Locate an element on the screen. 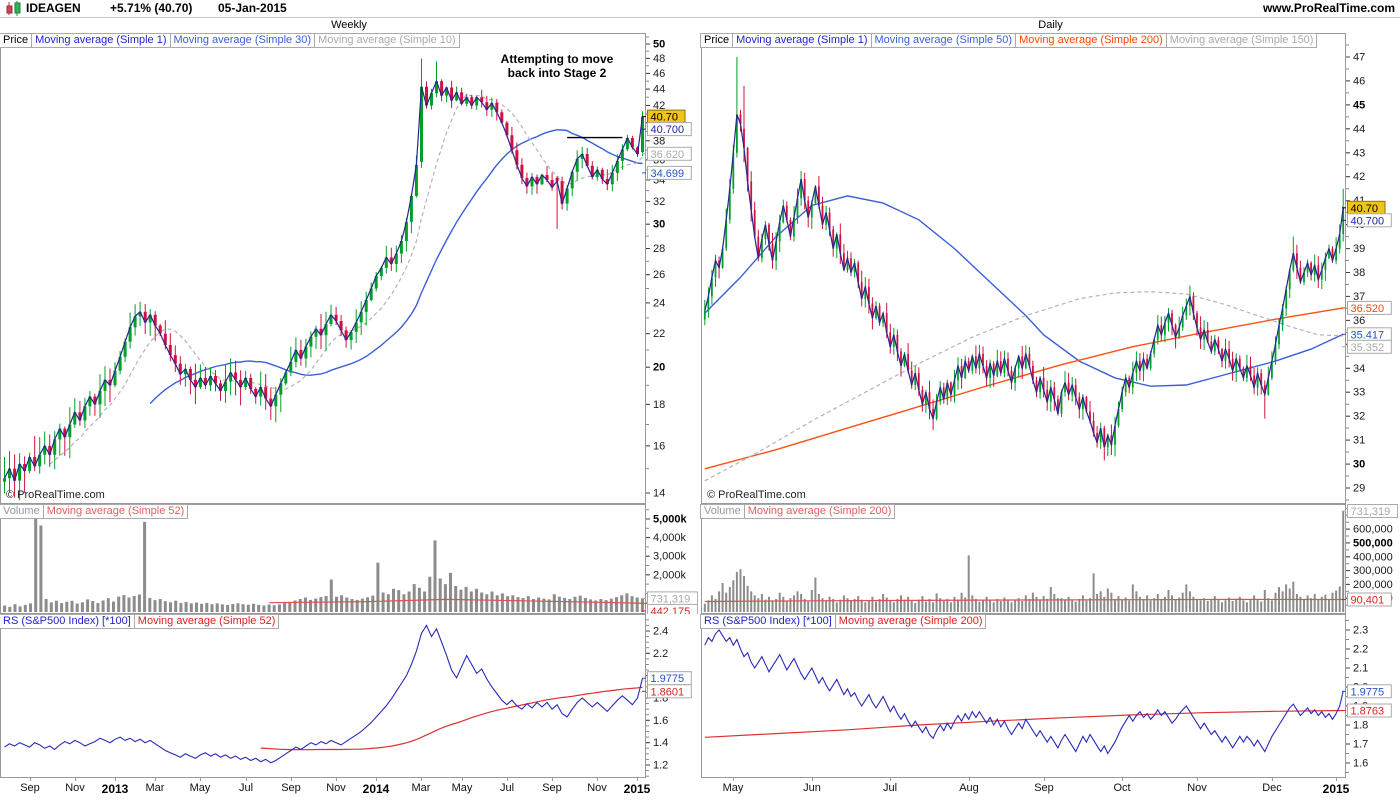 The width and height of the screenshot is (1400, 800). time-axis-label: Jun is located at coordinates (812, 788).